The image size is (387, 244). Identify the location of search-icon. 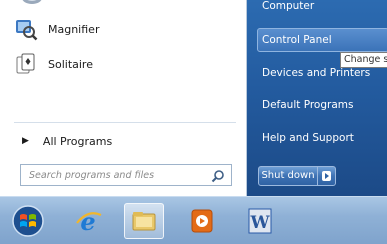
(218, 176).